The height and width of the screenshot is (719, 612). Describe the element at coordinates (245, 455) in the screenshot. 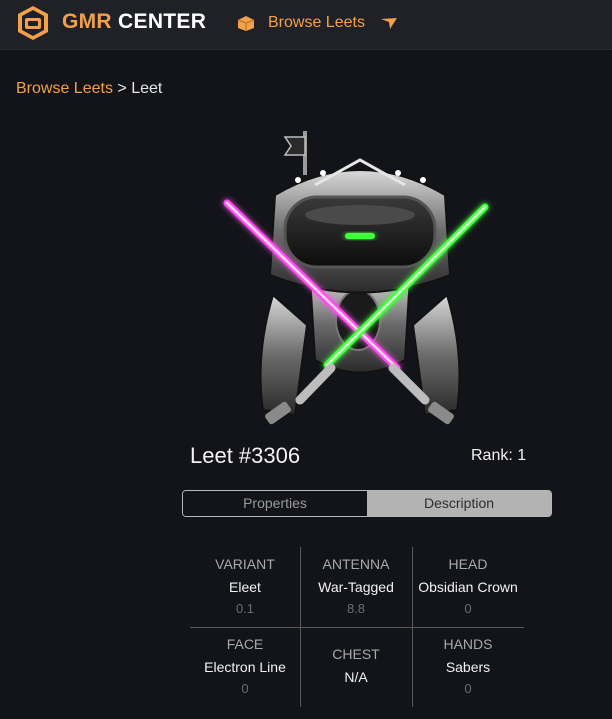

I see `leet-title: Leet #3306` at that location.